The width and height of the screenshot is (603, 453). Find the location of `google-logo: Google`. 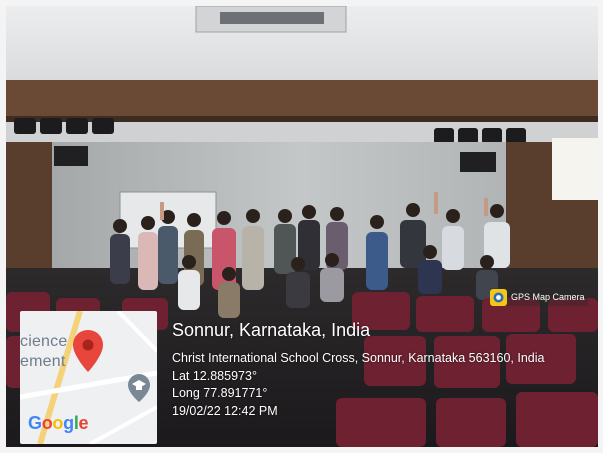

google-logo: Google is located at coordinates (58, 423).